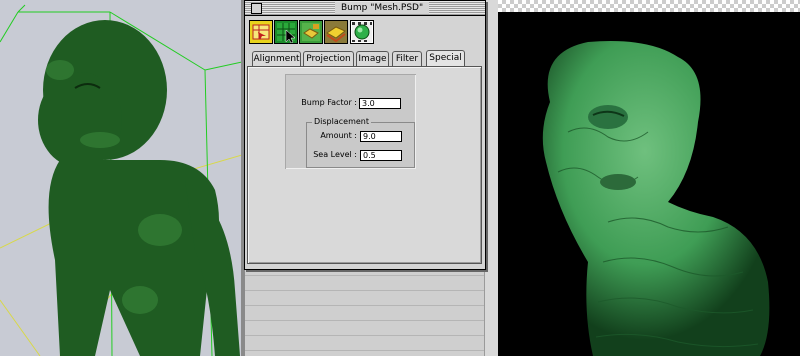 The height and width of the screenshot is (356, 800). I want to click on image-tool-icon, so click(311, 32).